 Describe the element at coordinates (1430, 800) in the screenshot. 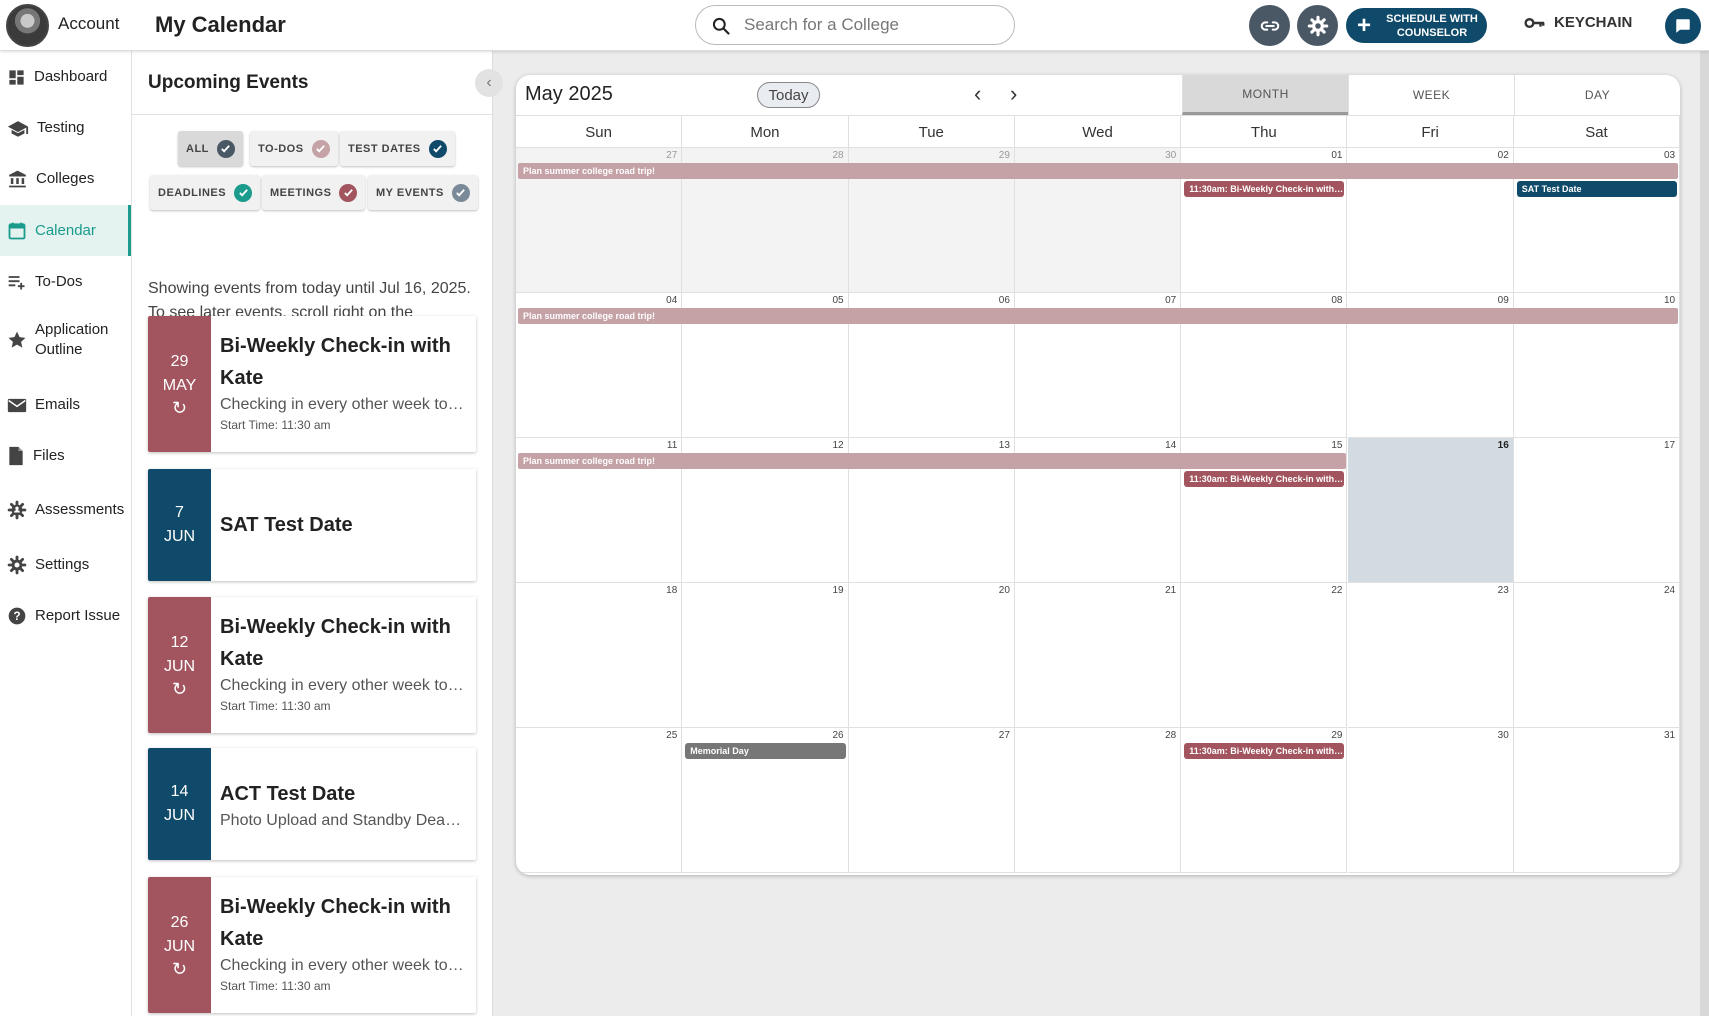

I see `day-cell: 30` at that location.